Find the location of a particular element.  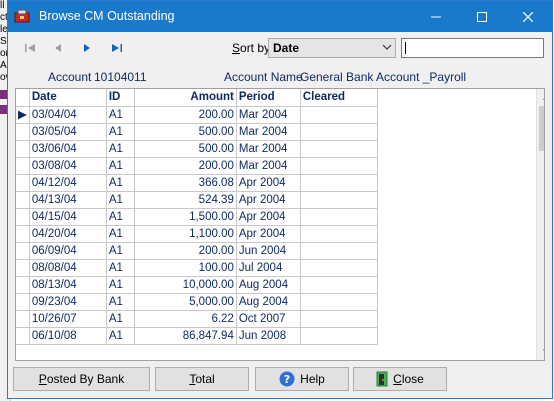

cell-period: Jun 2008 is located at coordinates (268, 335).